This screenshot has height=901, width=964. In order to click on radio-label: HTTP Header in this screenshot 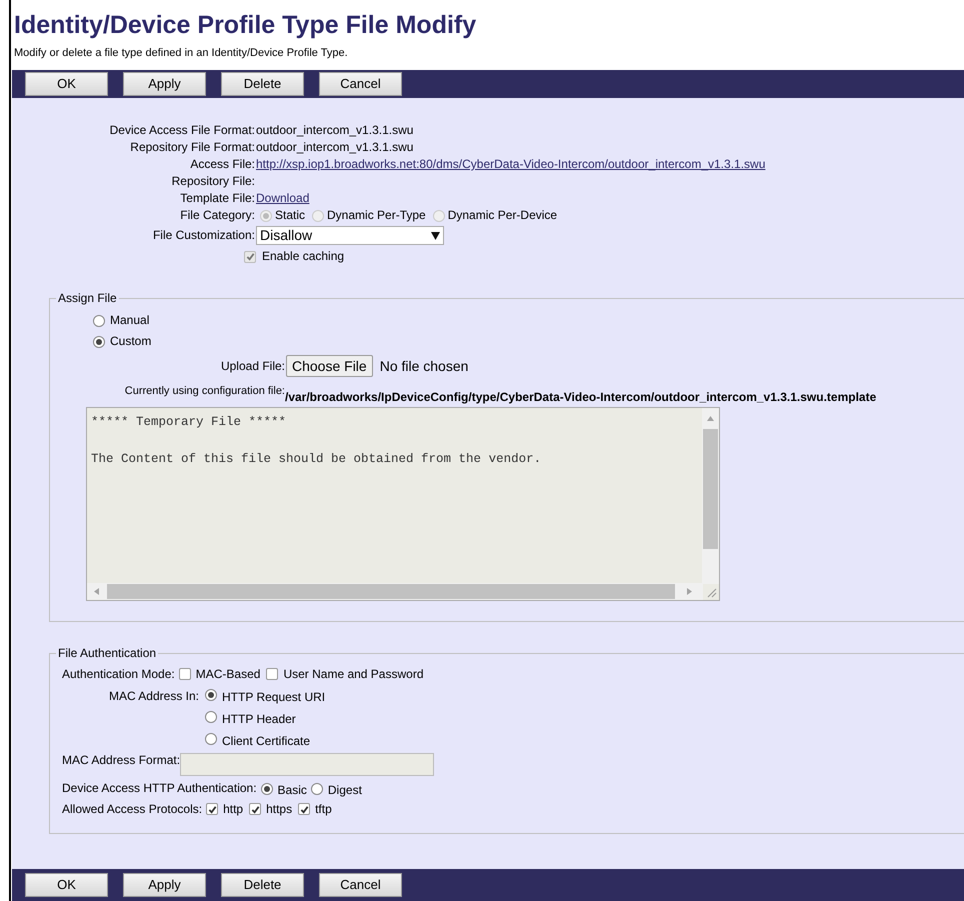, I will do `click(259, 719)`.